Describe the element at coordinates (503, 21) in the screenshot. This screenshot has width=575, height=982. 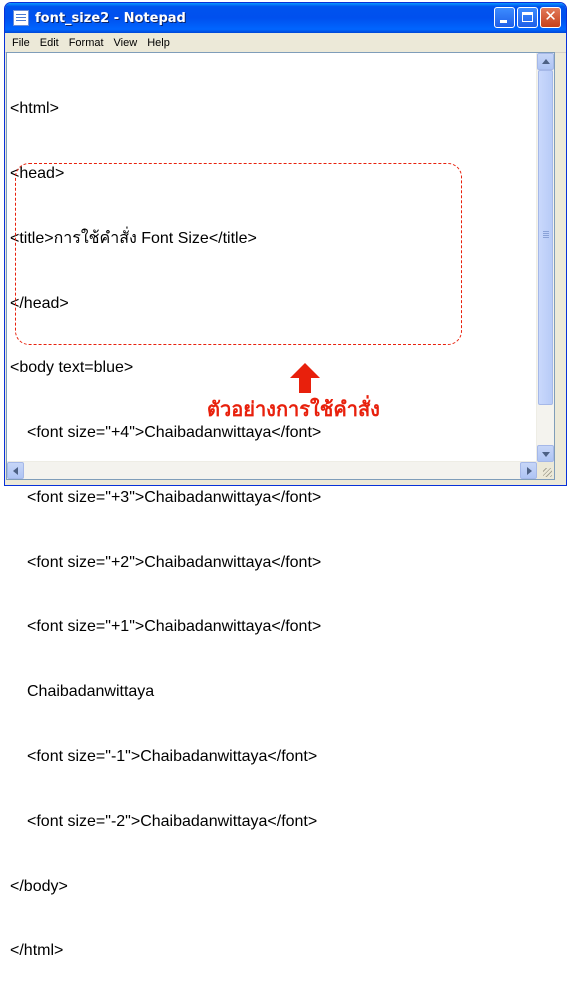
I see `minimize-icon` at that location.